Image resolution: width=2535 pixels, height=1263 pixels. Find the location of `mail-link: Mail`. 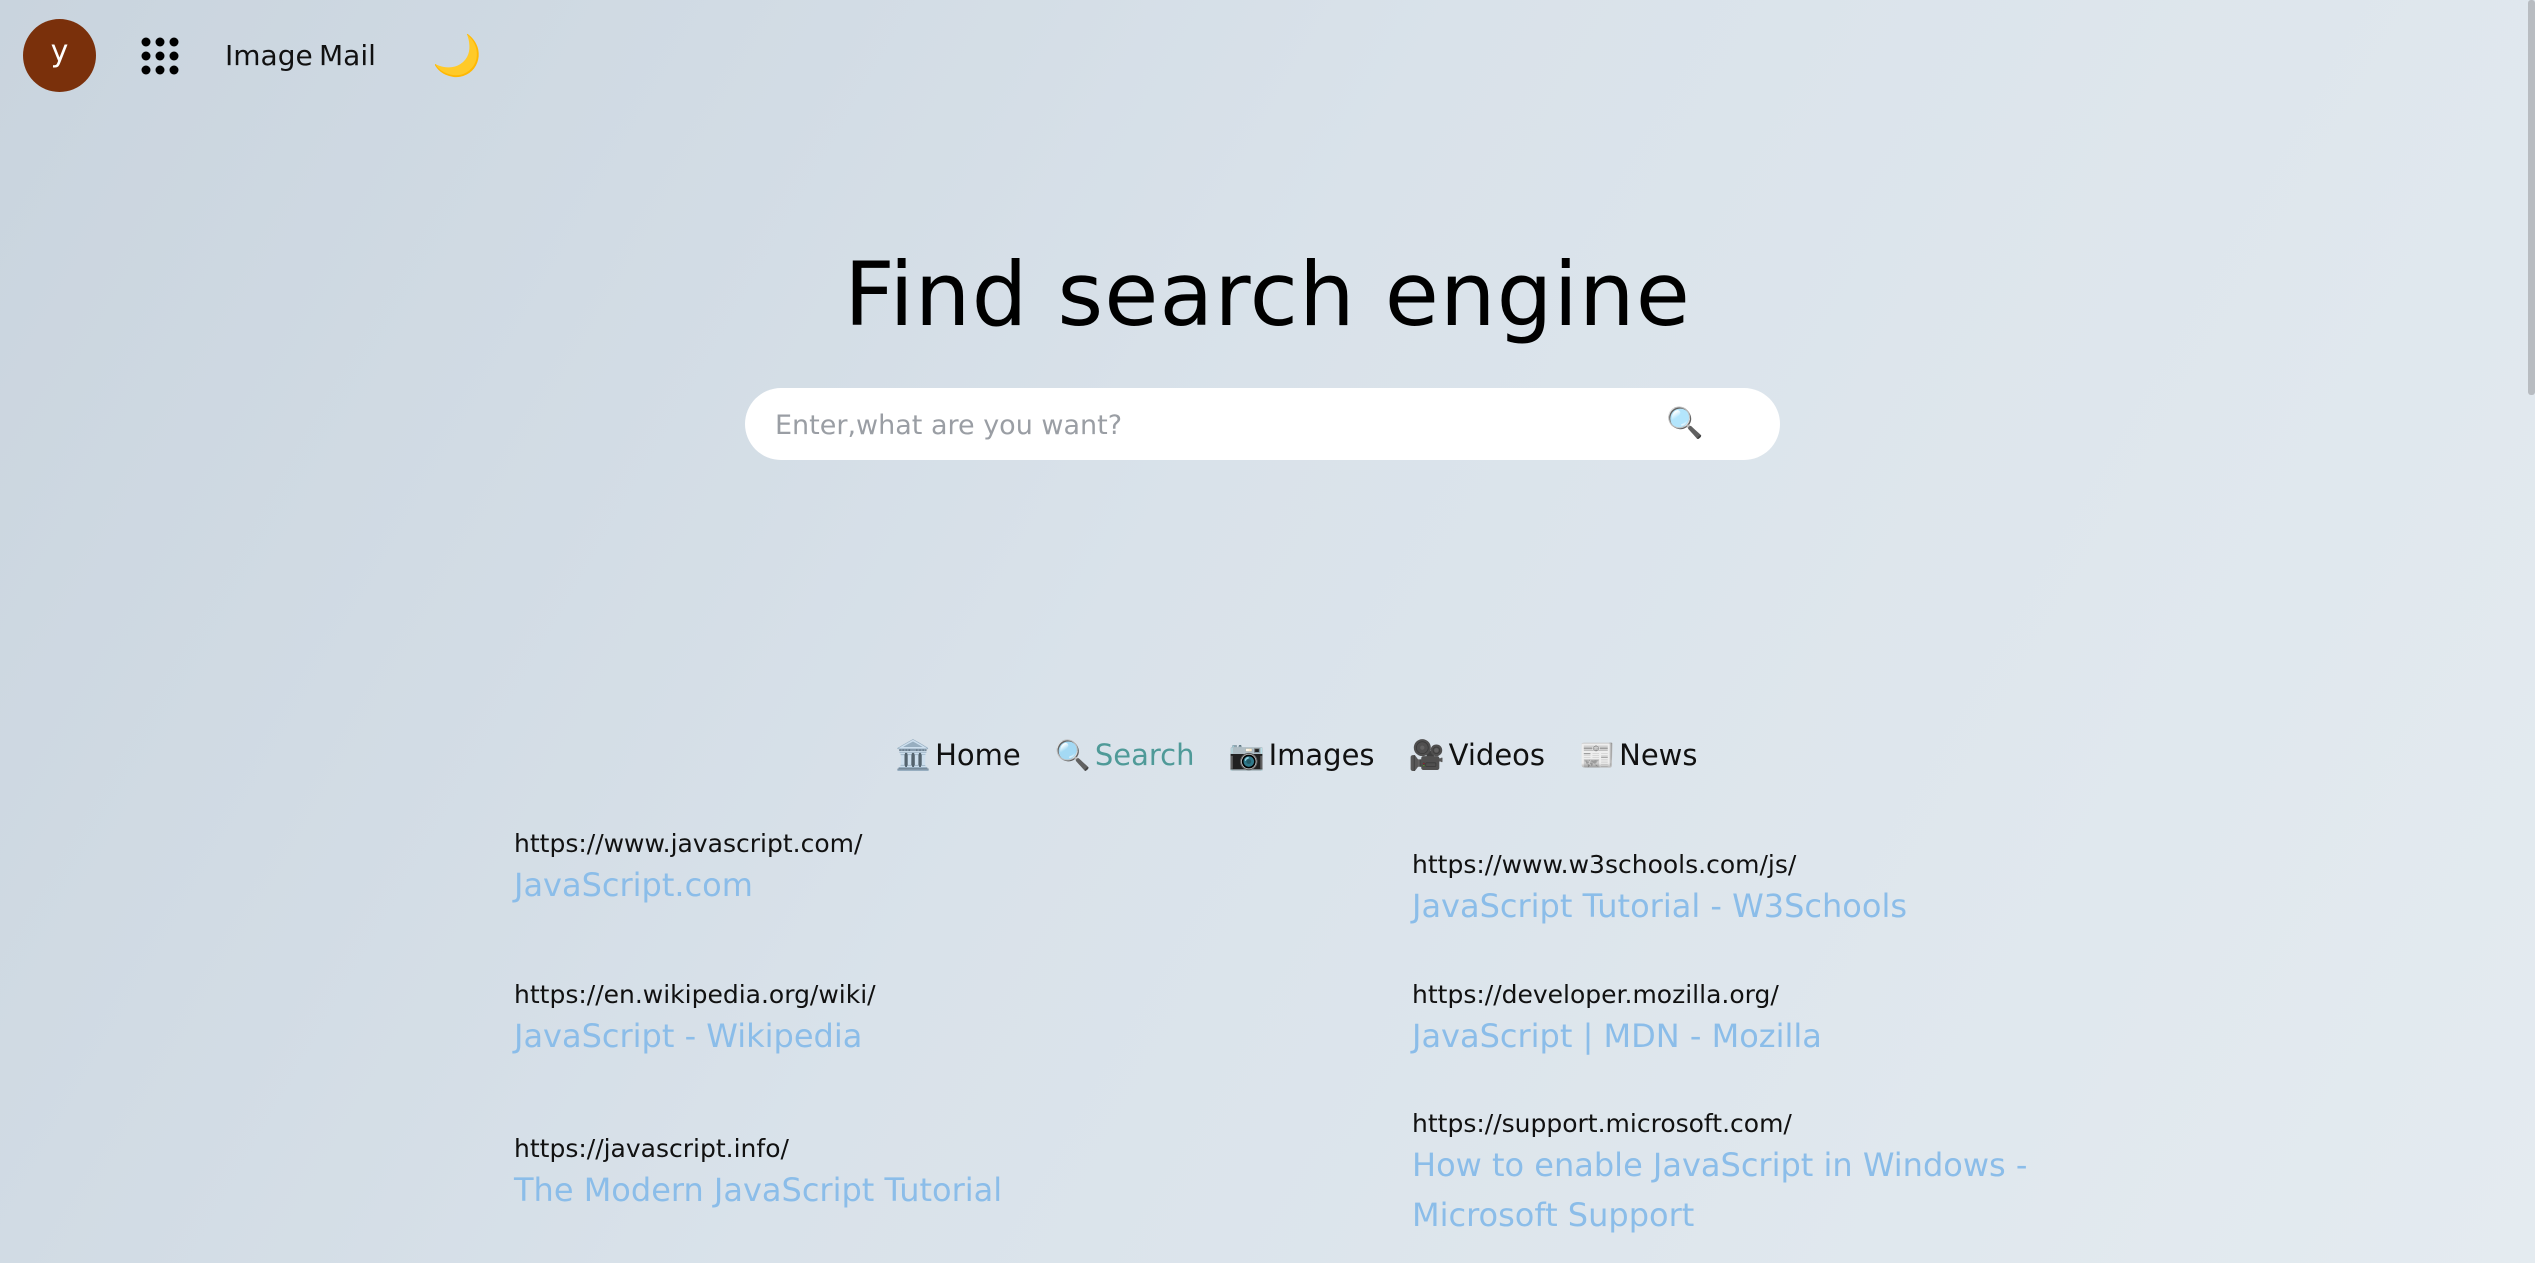

mail-link: Mail is located at coordinates (347, 56).